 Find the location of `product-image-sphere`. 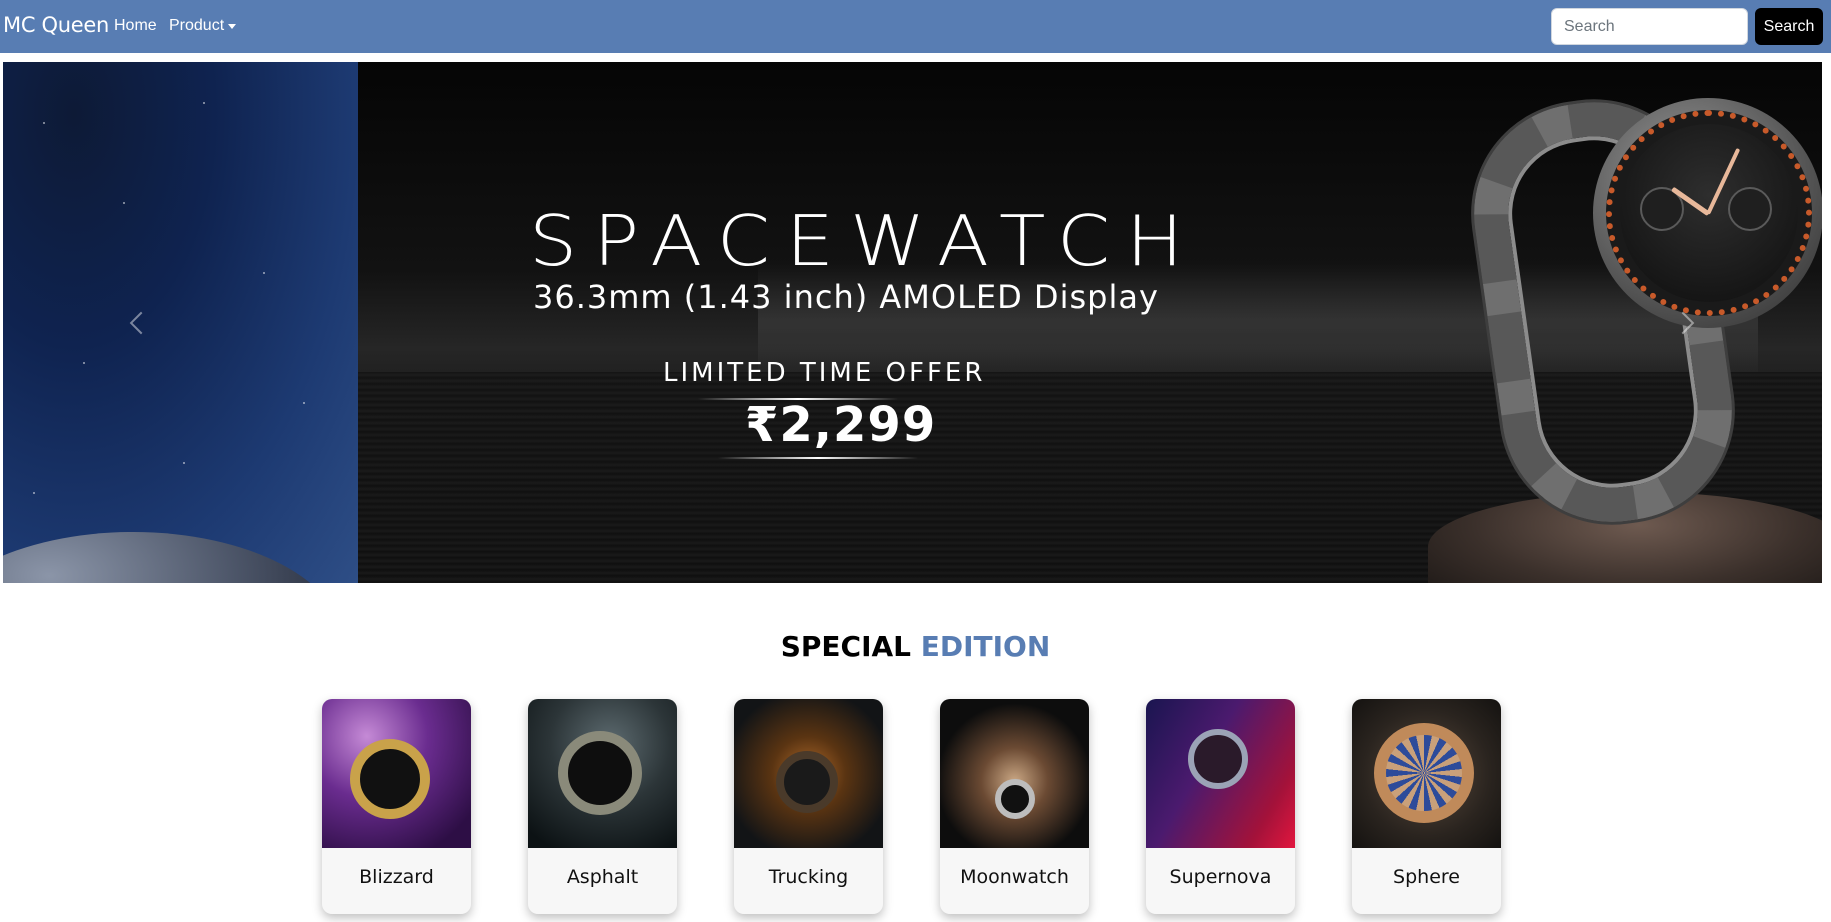

product-image-sphere is located at coordinates (1426, 773).